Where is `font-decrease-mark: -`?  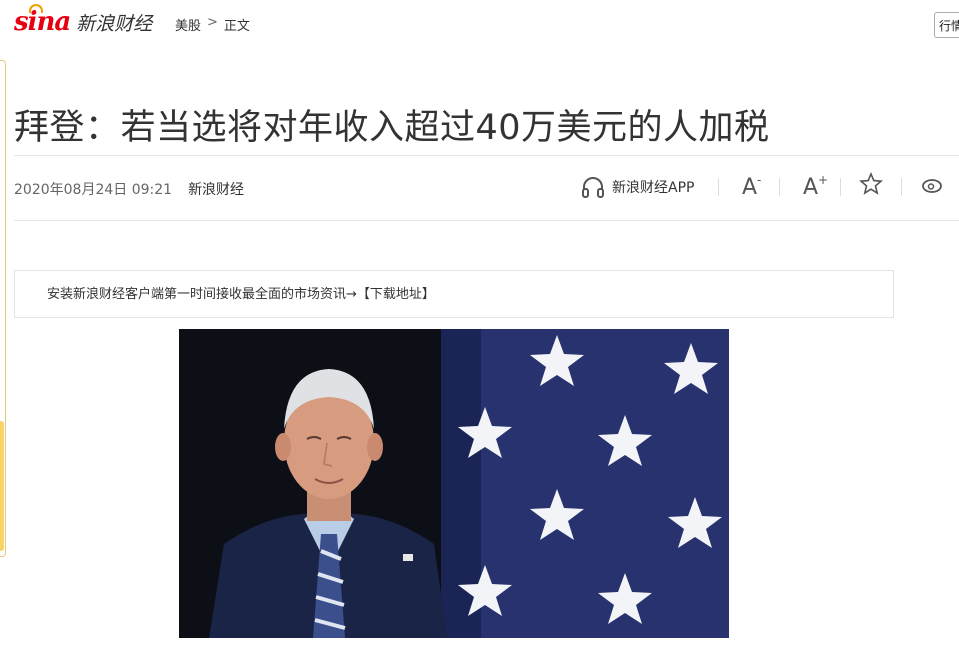
font-decrease-mark: - is located at coordinates (759, 179).